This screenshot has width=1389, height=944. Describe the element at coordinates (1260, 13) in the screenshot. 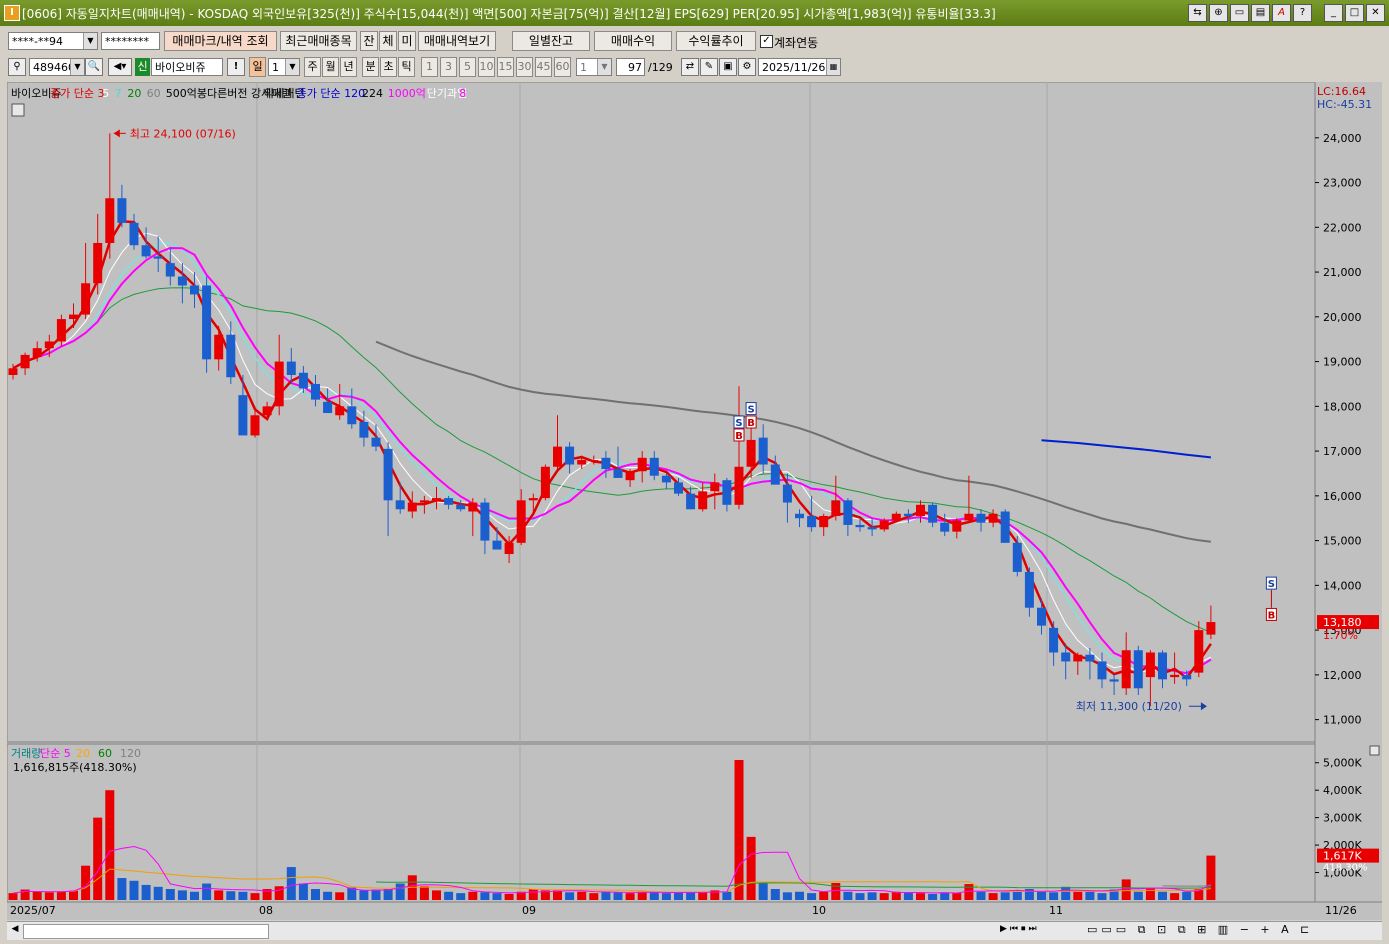

I see `book-icon: ▤` at that location.